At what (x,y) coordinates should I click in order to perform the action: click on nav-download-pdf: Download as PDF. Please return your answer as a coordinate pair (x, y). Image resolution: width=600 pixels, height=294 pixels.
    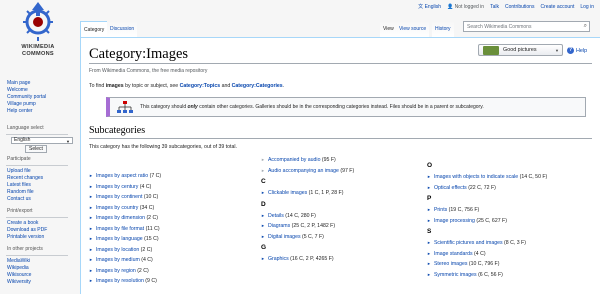
    Looking at the image, I should click on (42, 230).